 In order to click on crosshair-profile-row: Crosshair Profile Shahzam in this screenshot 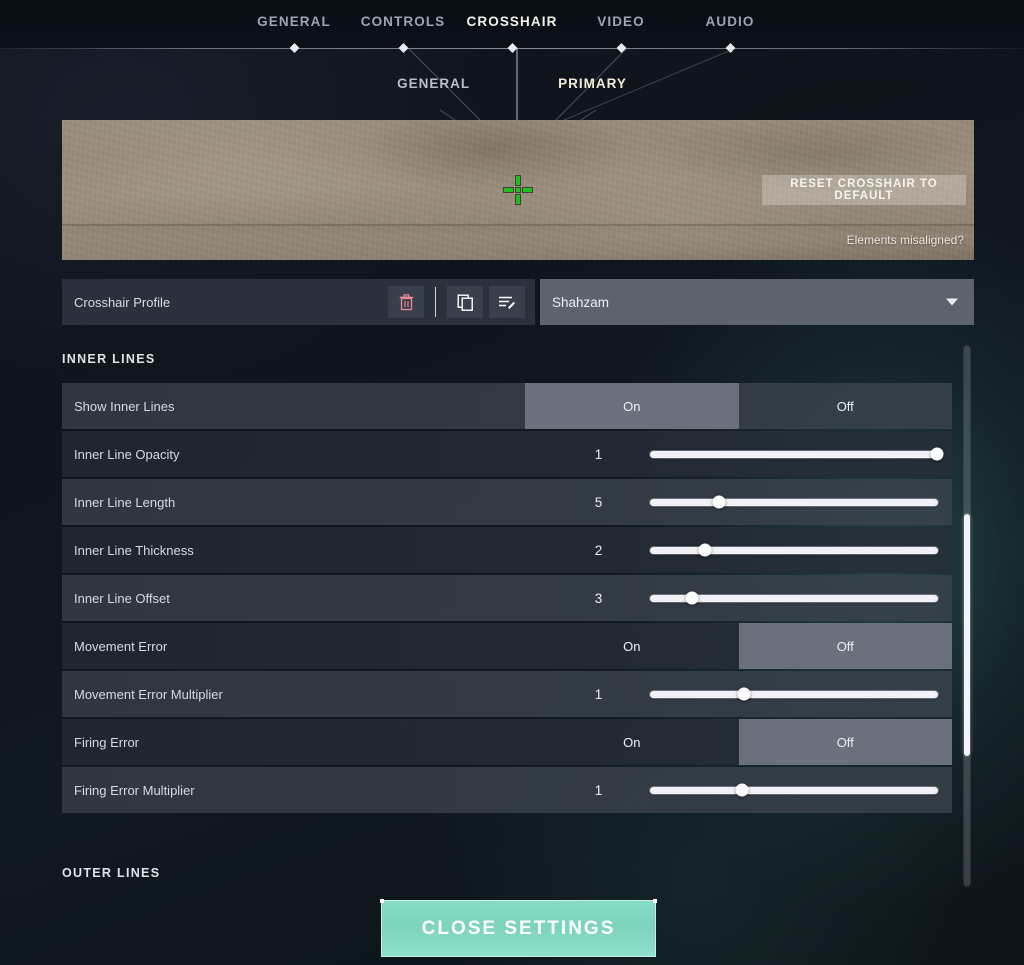, I will do `click(518, 302)`.